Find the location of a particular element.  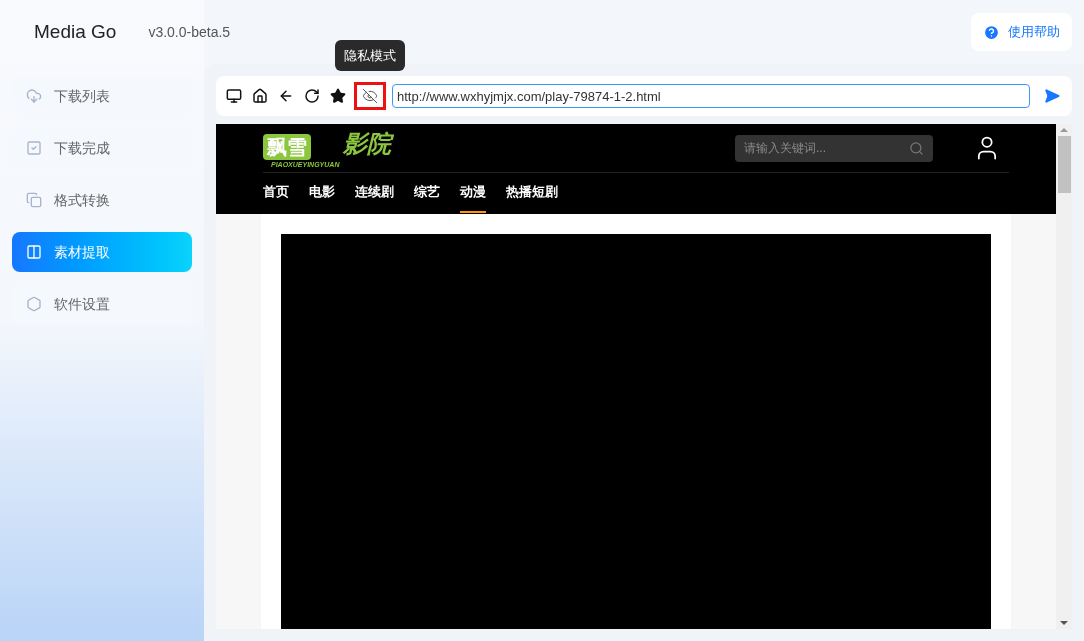

eye-off-icon is located at coordinates (370, 96).